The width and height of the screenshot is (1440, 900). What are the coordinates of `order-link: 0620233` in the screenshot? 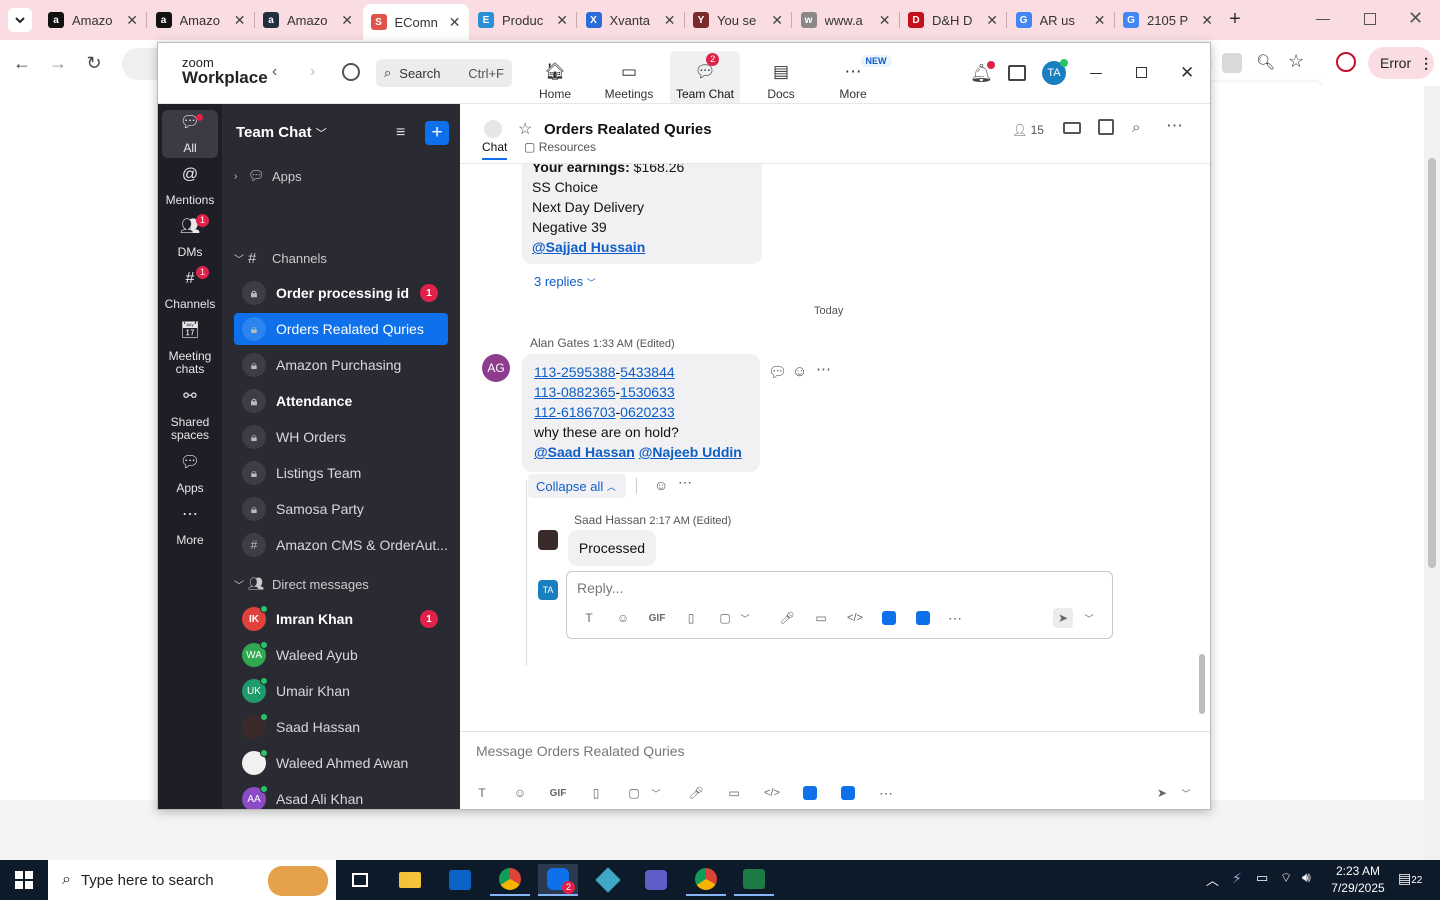 It's located at (647, 412).